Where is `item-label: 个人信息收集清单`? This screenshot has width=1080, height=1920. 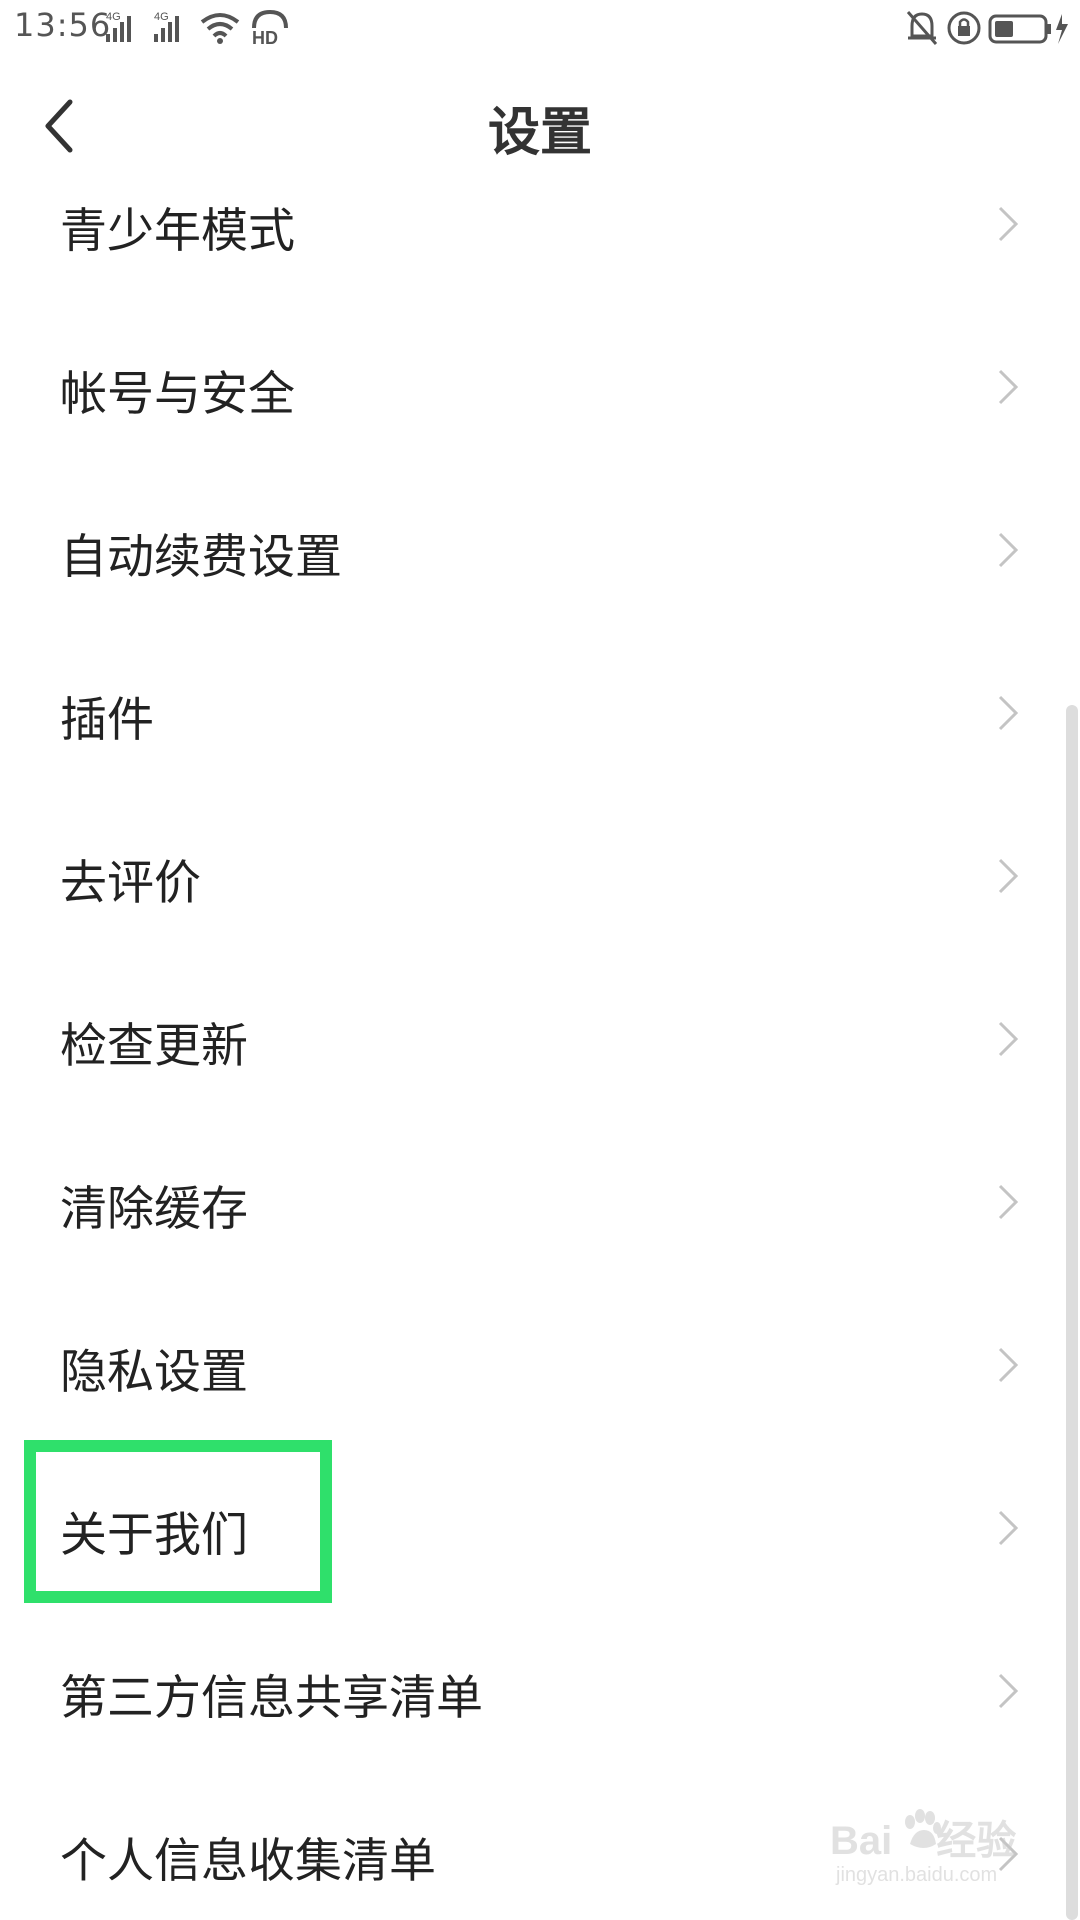
item-label: 个人信息收集清单 is located at coordinates (248, 1861).